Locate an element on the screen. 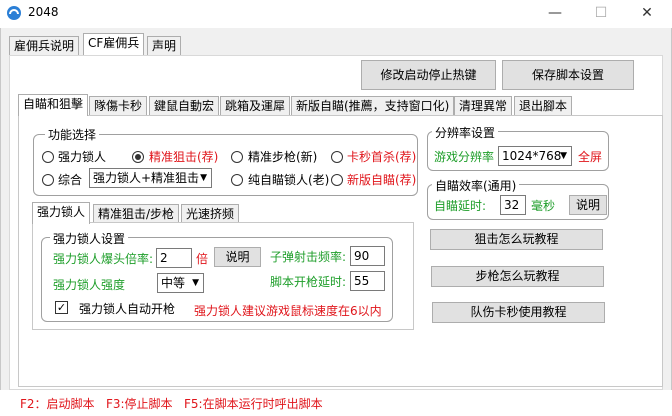  resolution-select: 1024*768 ▼ is located at coordinates (535, 156).